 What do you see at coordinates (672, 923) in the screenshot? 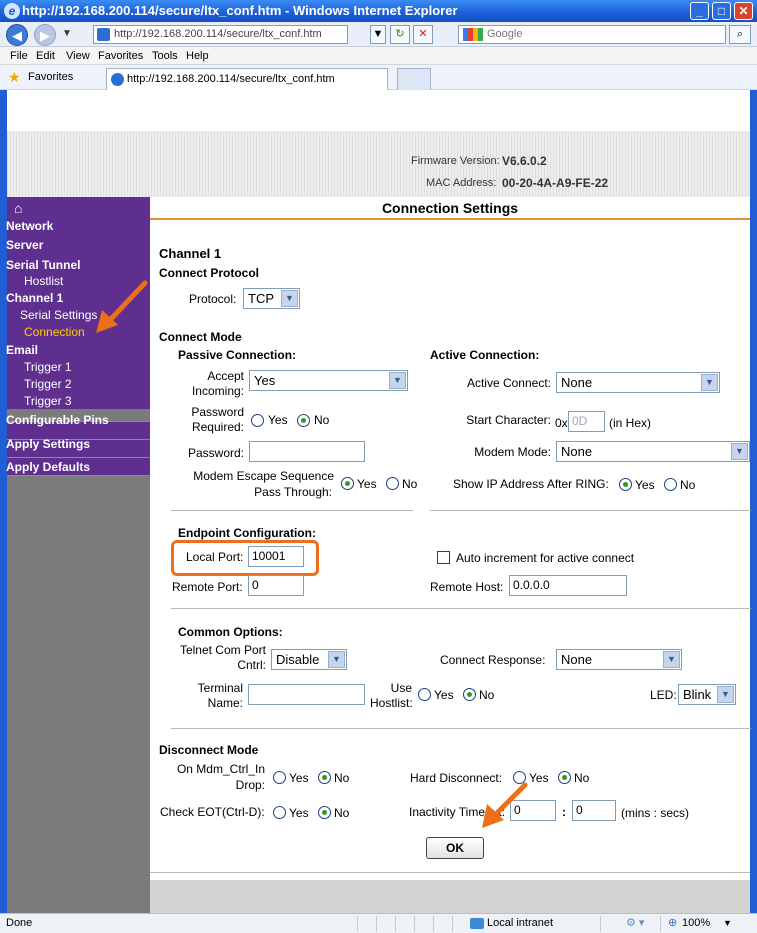
I see `zoom-icon: ⊕` at bounding box center [672, 923].